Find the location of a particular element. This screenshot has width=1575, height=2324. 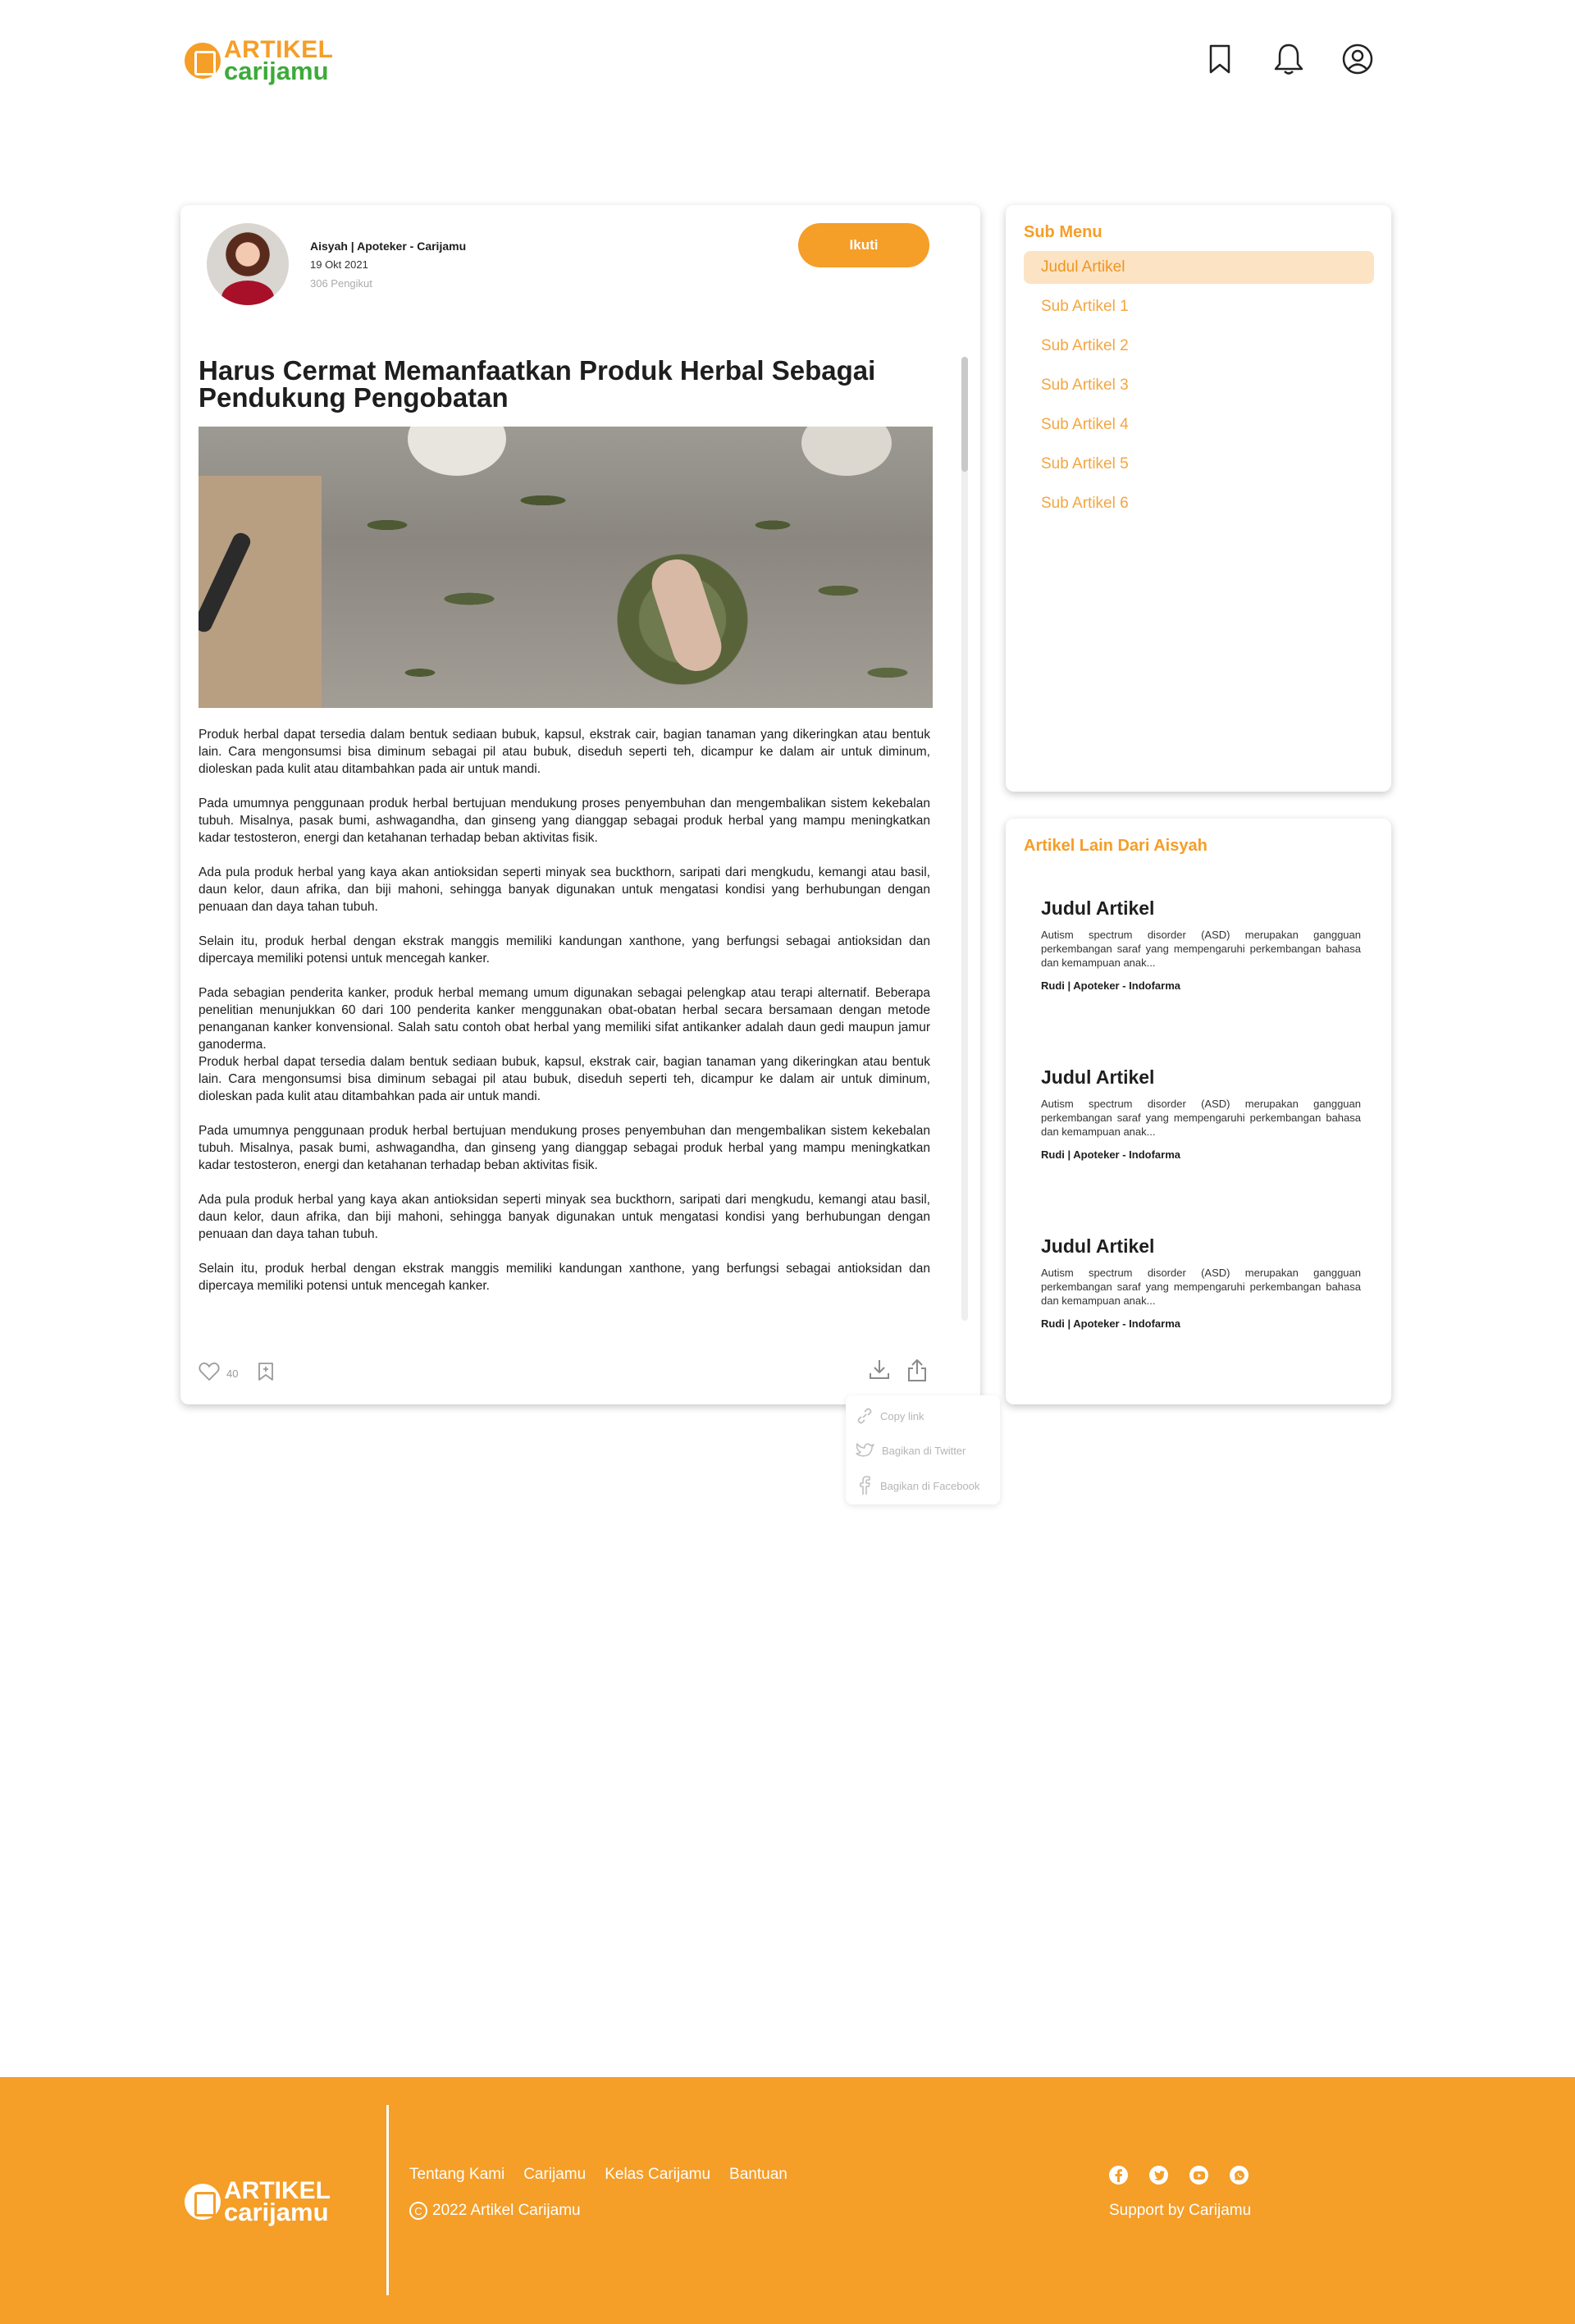

submenu-item-sub-artikel-1: Sub Artikel 1 is located at coordinates (1199, 306).